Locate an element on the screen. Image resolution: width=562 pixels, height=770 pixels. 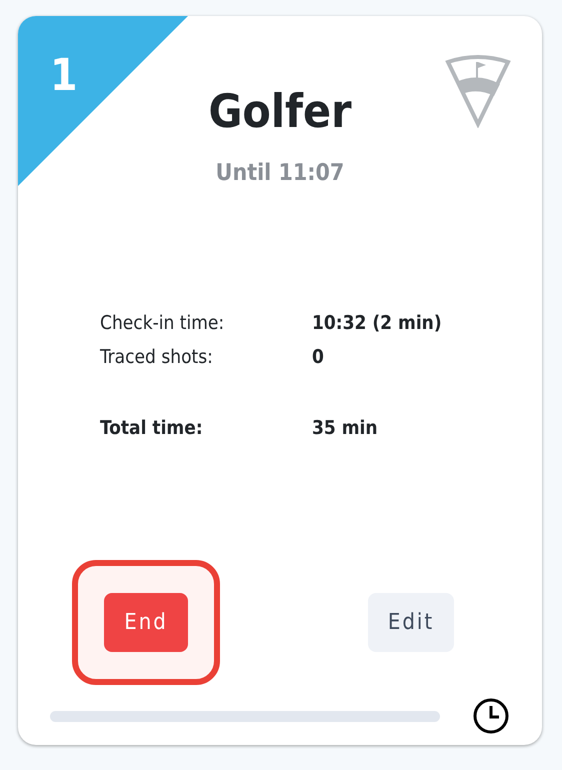
shield-flag-logo-icon is located at coordinates (478, 91).